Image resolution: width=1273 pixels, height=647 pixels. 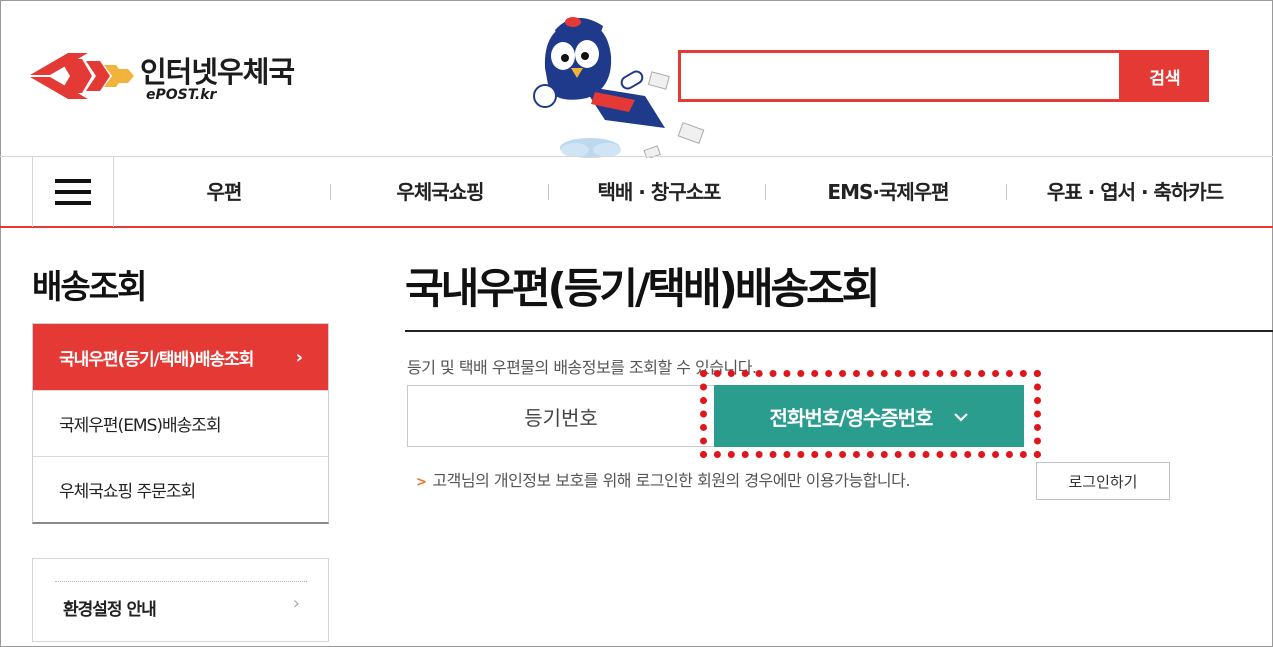 I want to click on page-description: 등기 및 택배 우편물의 배송정보를 조회할 수 있습니다., so click(x=582, y=367).